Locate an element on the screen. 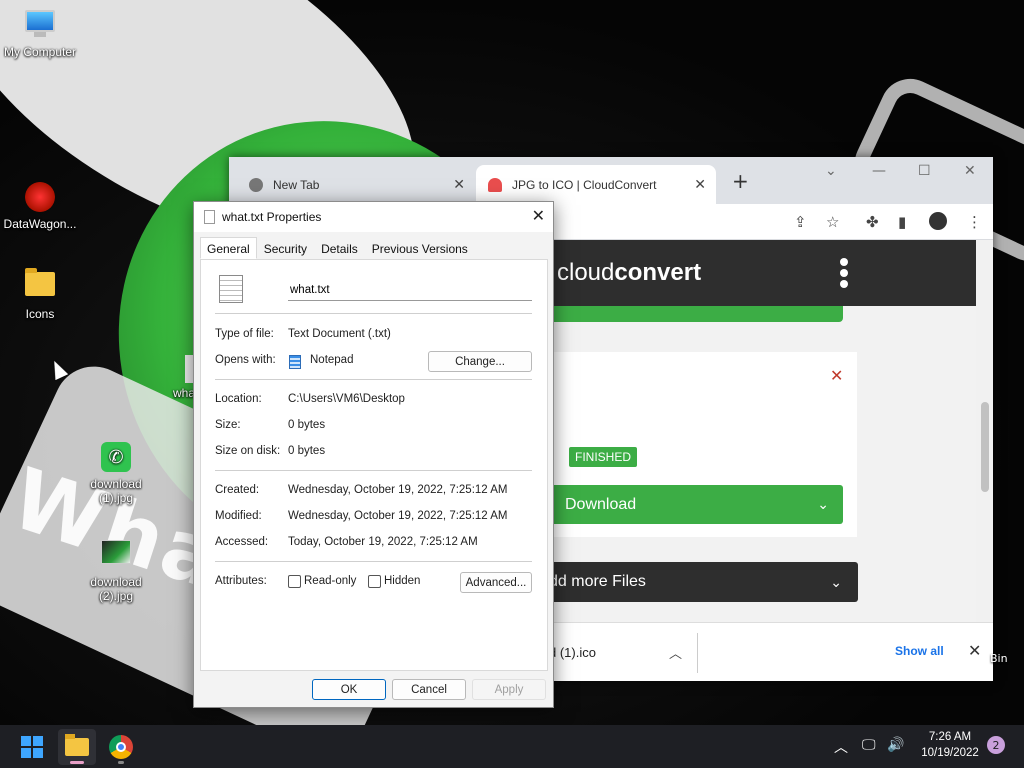 Image resolution: width=1024 pixels, height=768 pixels. accessed-label: Accessed: is located at coordinates (242, 542).